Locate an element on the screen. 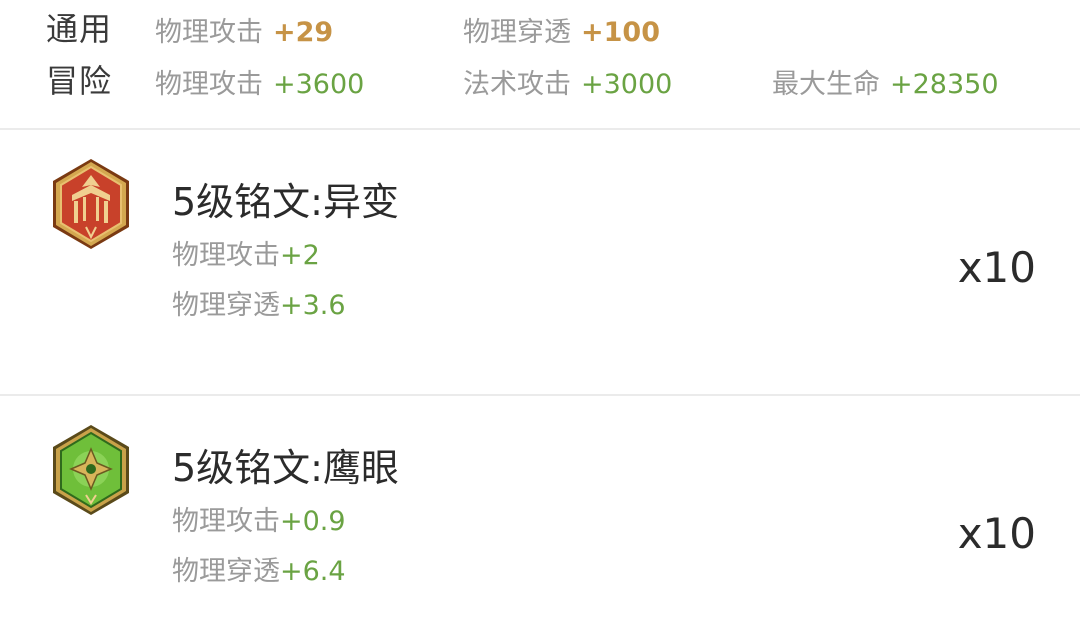 This screenshot has height=639, width=1080. inscription-stat: 物理穿透+3.6 is located at coordinates (259, 302).